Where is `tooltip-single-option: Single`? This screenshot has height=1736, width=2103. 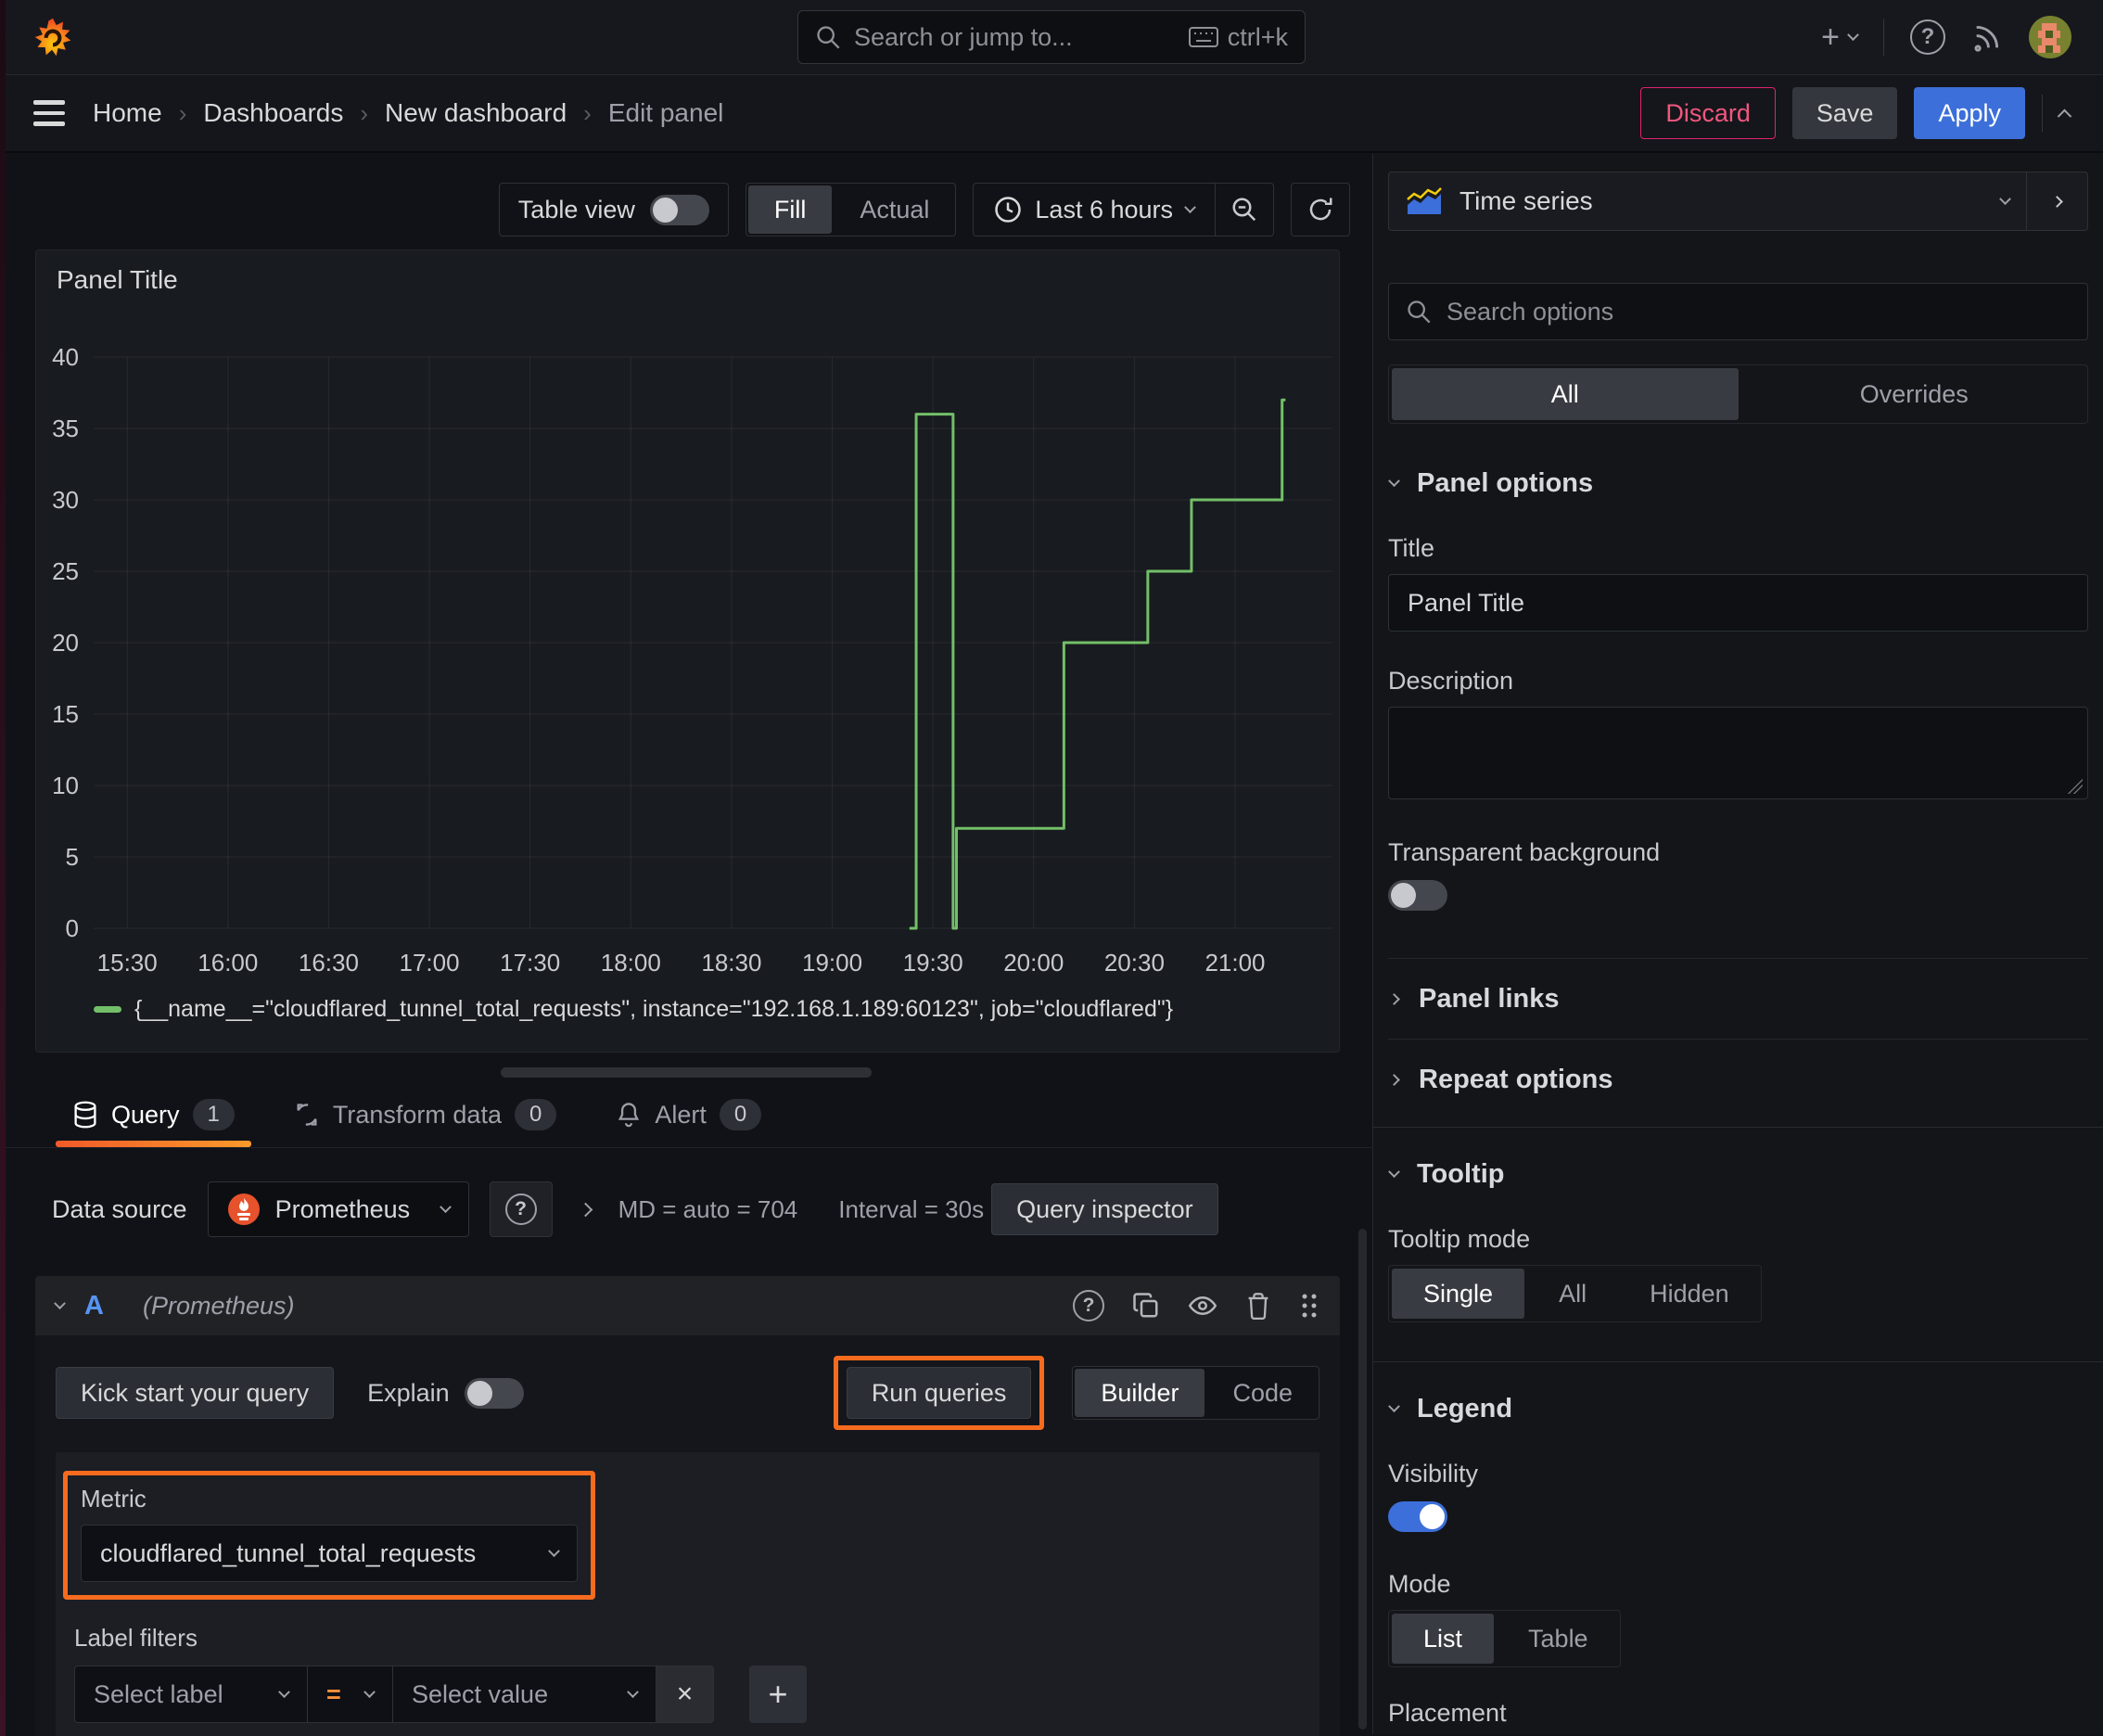
tooltip-single-option: Single is located at coordinates (1458, 1294).